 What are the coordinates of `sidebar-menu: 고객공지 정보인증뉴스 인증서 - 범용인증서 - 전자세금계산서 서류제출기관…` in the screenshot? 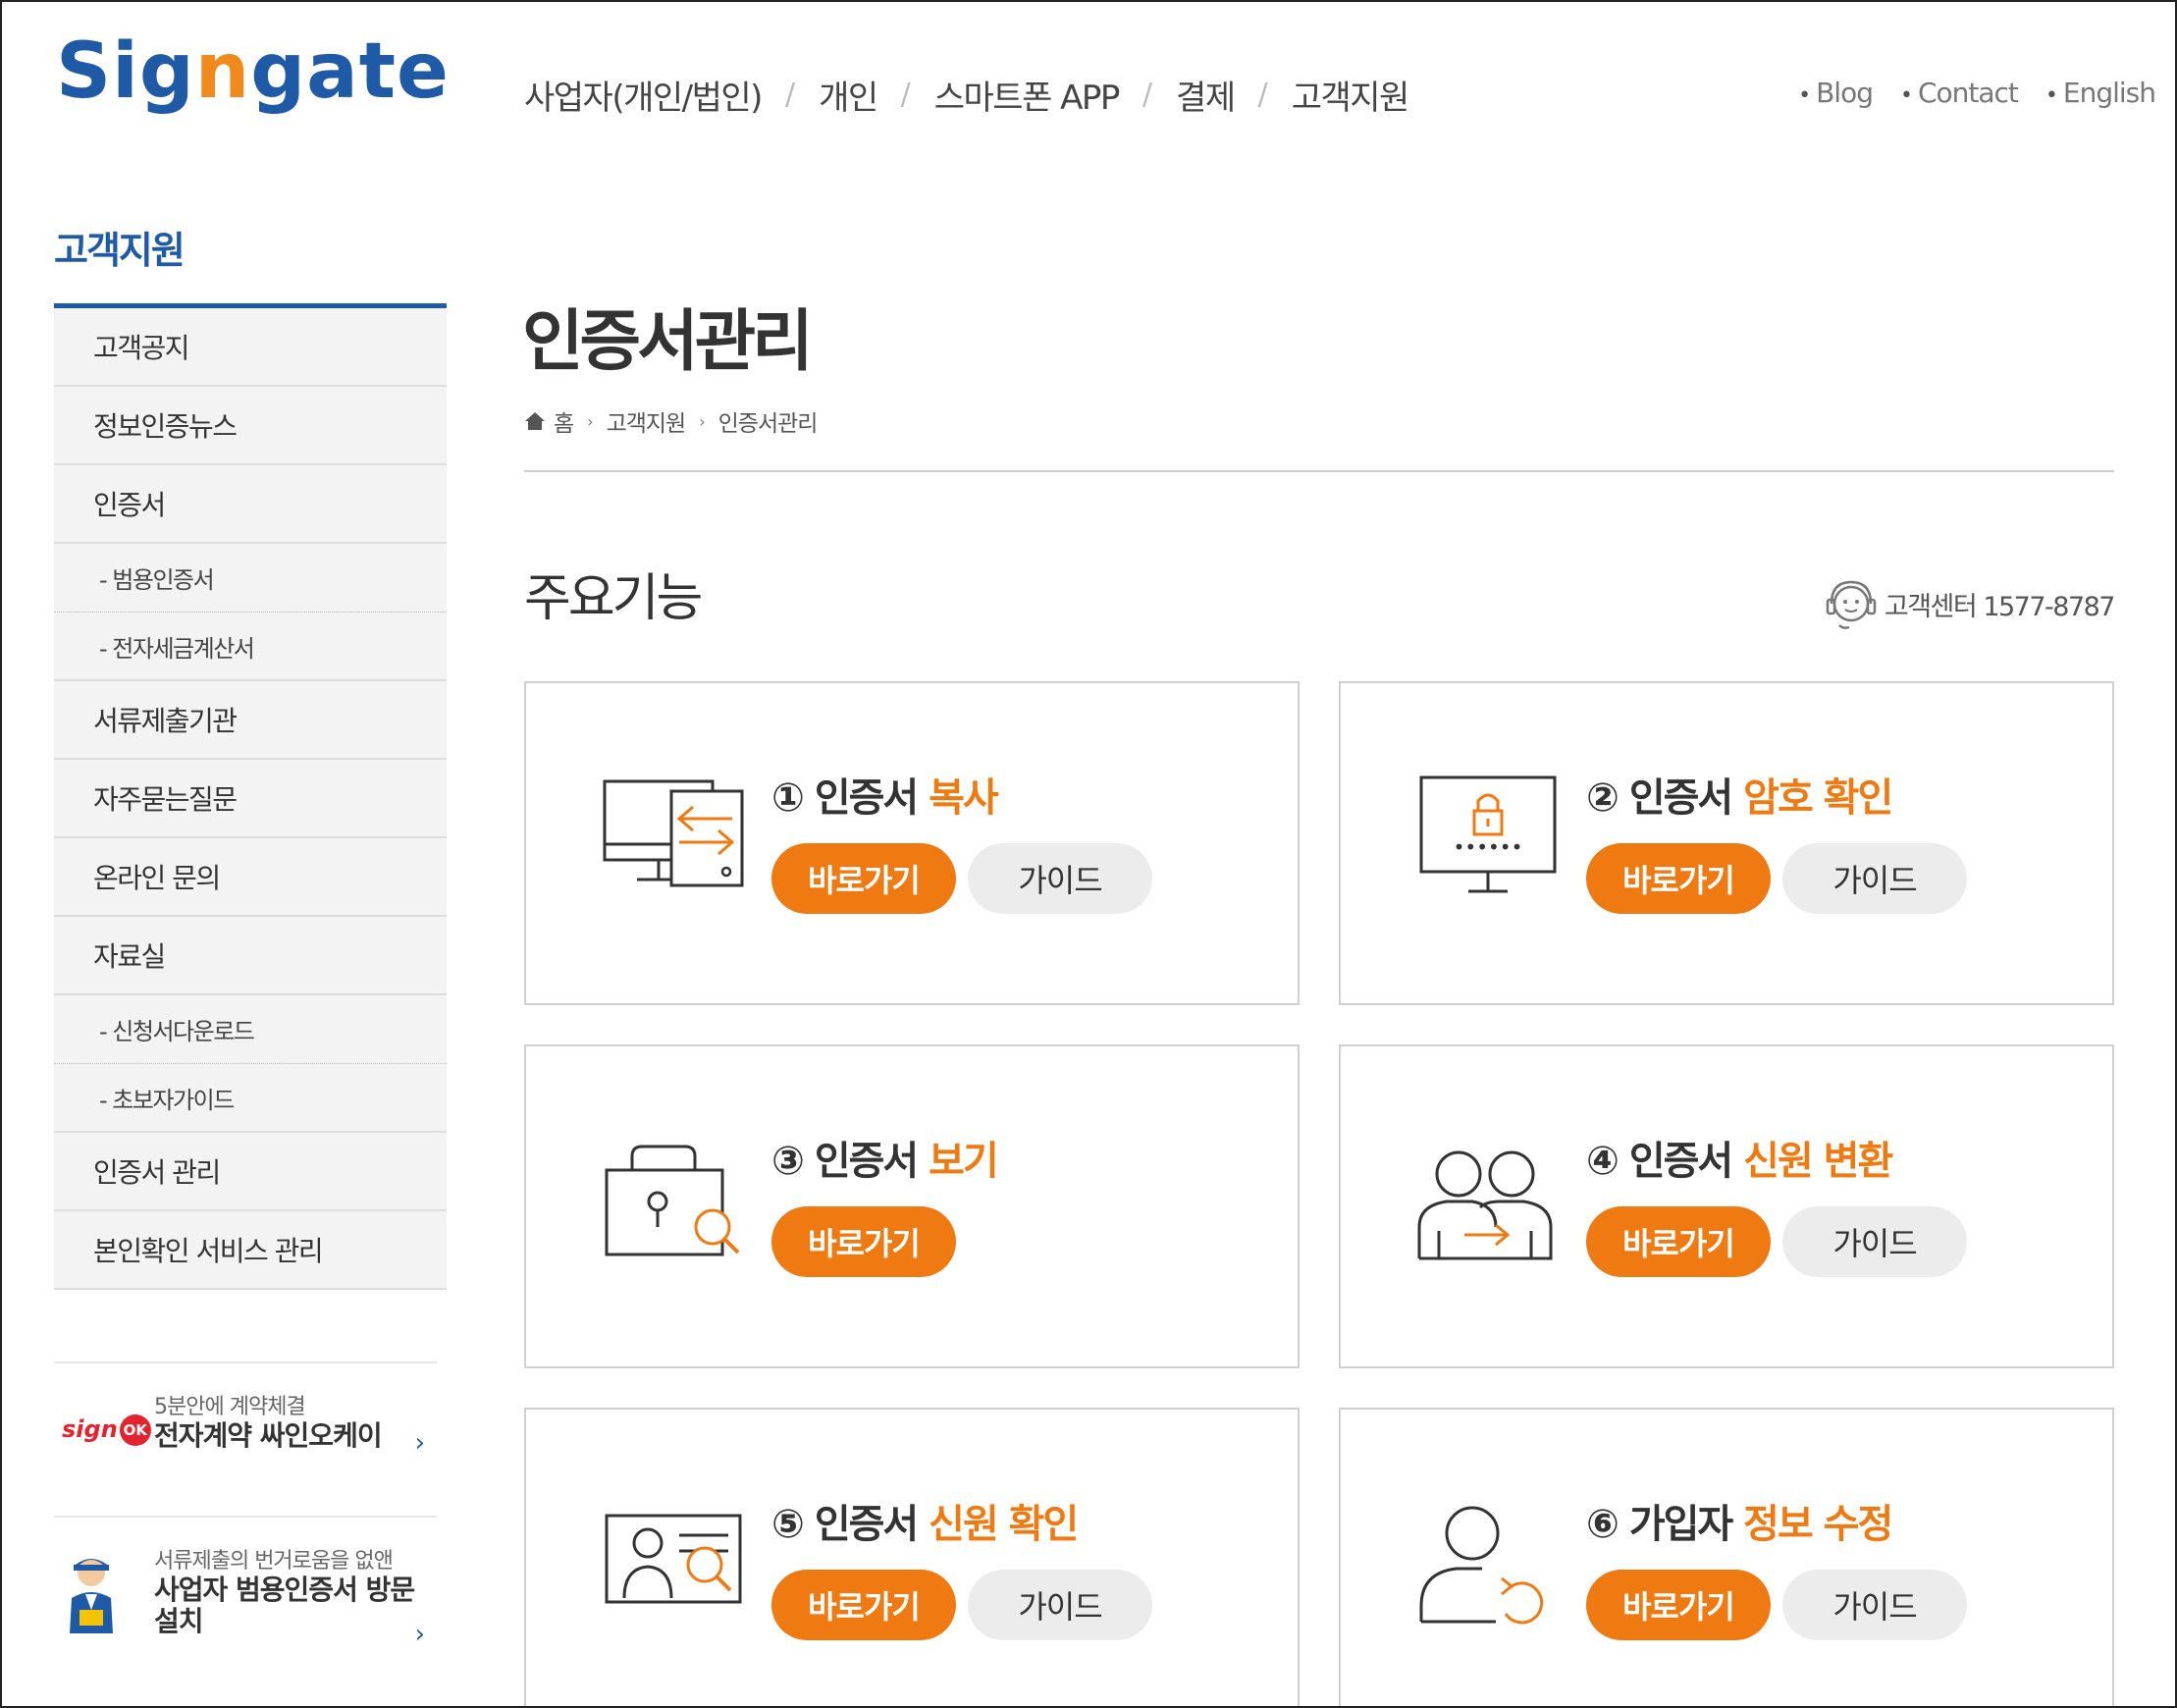 It's located at (251, 799).